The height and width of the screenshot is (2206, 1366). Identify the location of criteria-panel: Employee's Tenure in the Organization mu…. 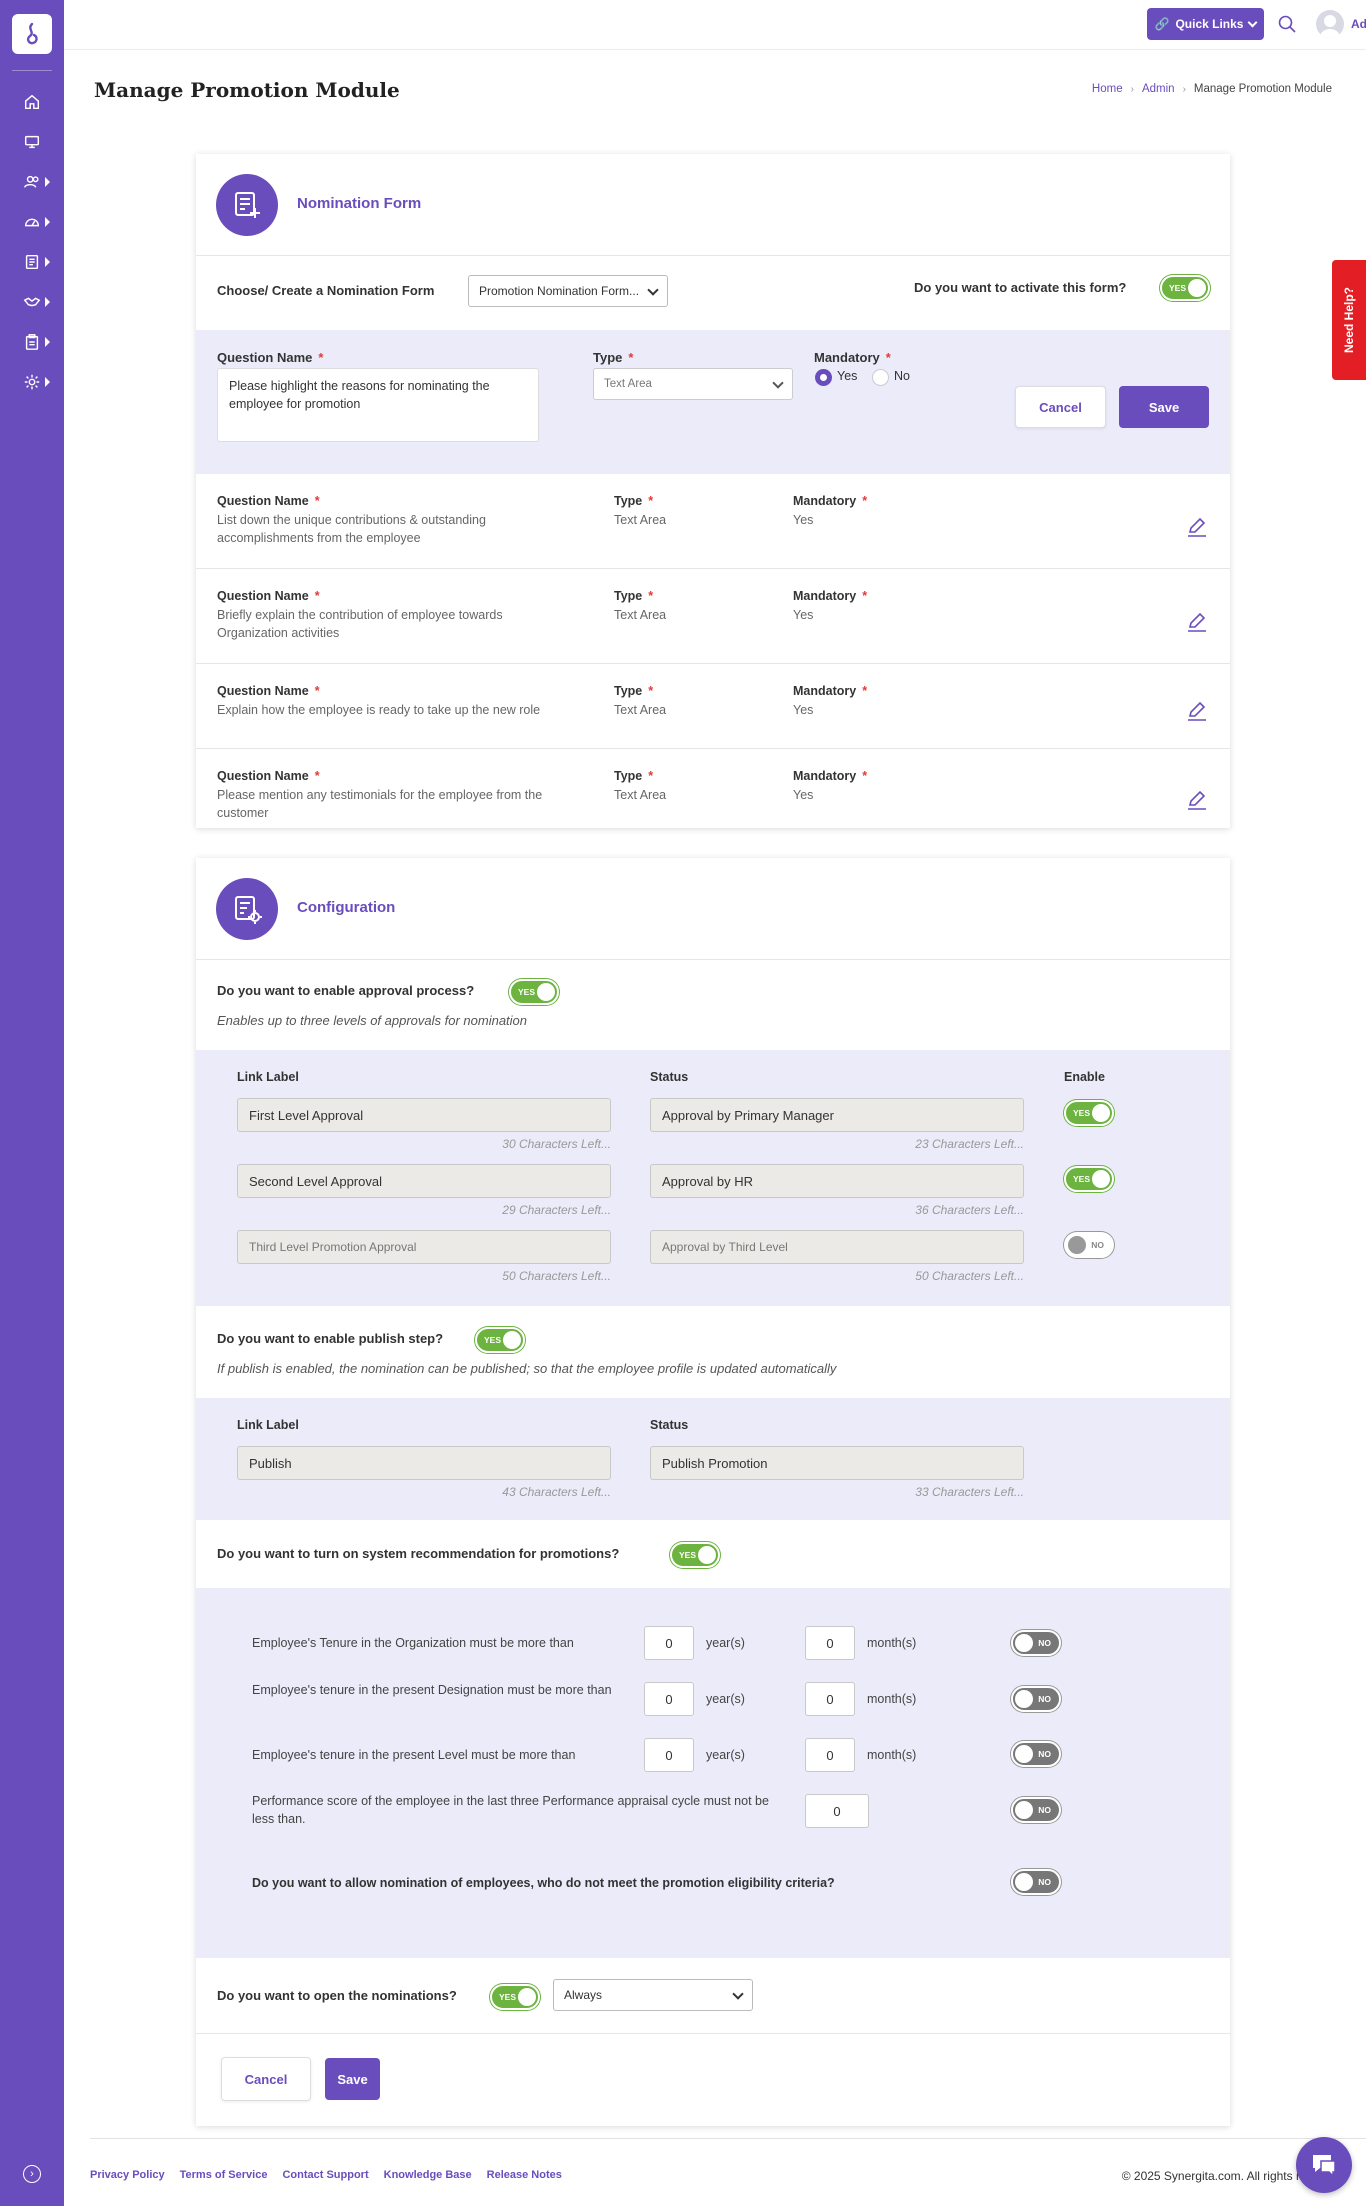
(713, 1773).